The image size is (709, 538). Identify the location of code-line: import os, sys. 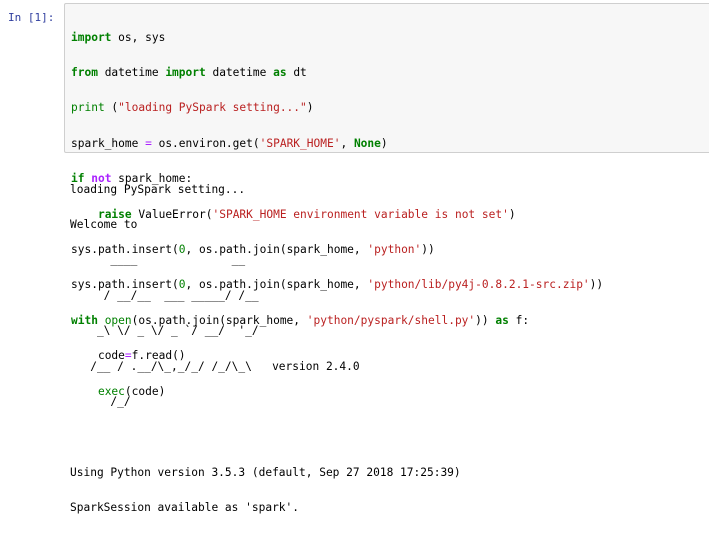
(337, 37).